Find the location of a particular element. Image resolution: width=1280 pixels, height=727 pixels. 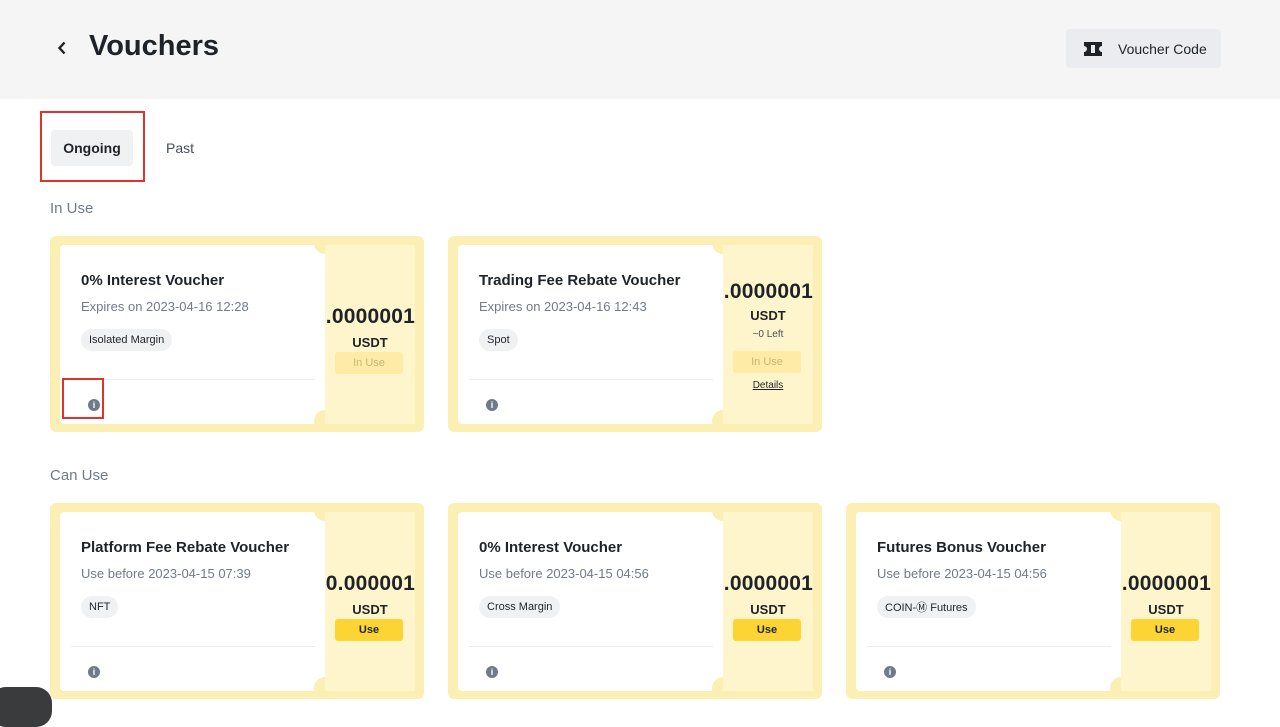

voucher-card-value-panel: 0.0000001 USDT In Use is located at coordinates (370, 334).